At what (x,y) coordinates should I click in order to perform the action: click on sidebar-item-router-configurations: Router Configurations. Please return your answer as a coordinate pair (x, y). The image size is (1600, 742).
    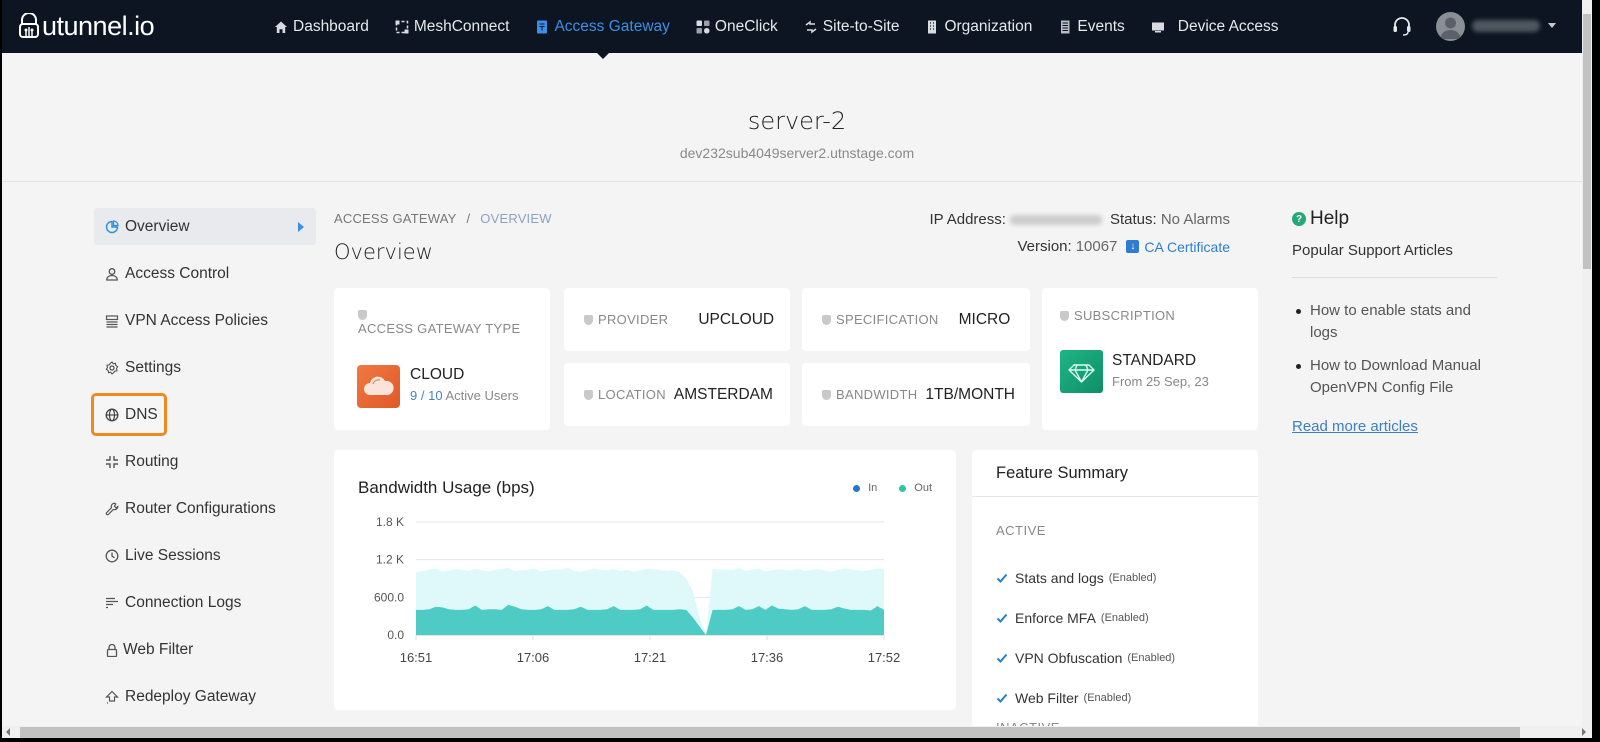
    Looking at the image, I should click on (205, 508).